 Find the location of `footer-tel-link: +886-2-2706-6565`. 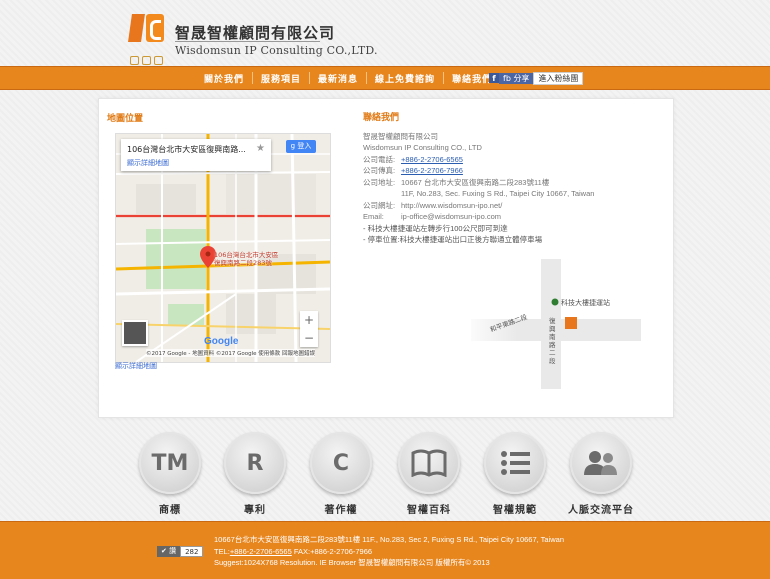

footer-tel-link: +886-2-2706-6565 is located at coordinates (261, 551).